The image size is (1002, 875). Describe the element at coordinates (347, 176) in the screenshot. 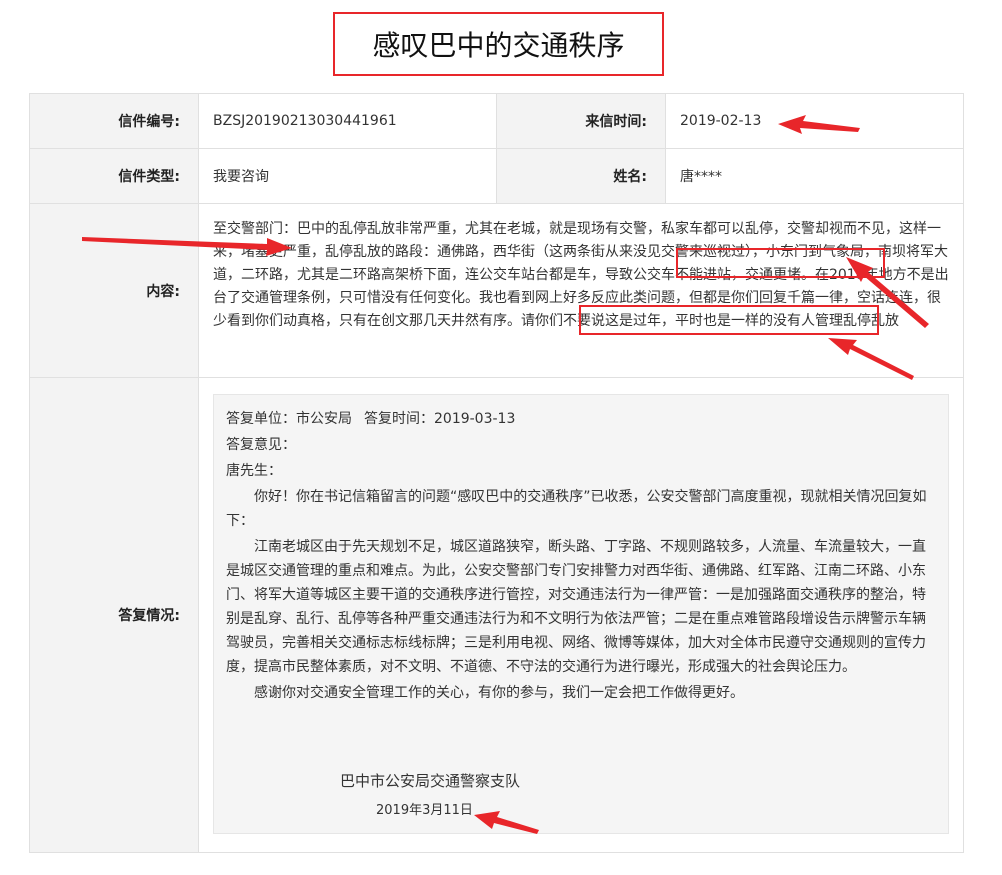

I see `letter-type-value: 我要咨询` at that location.